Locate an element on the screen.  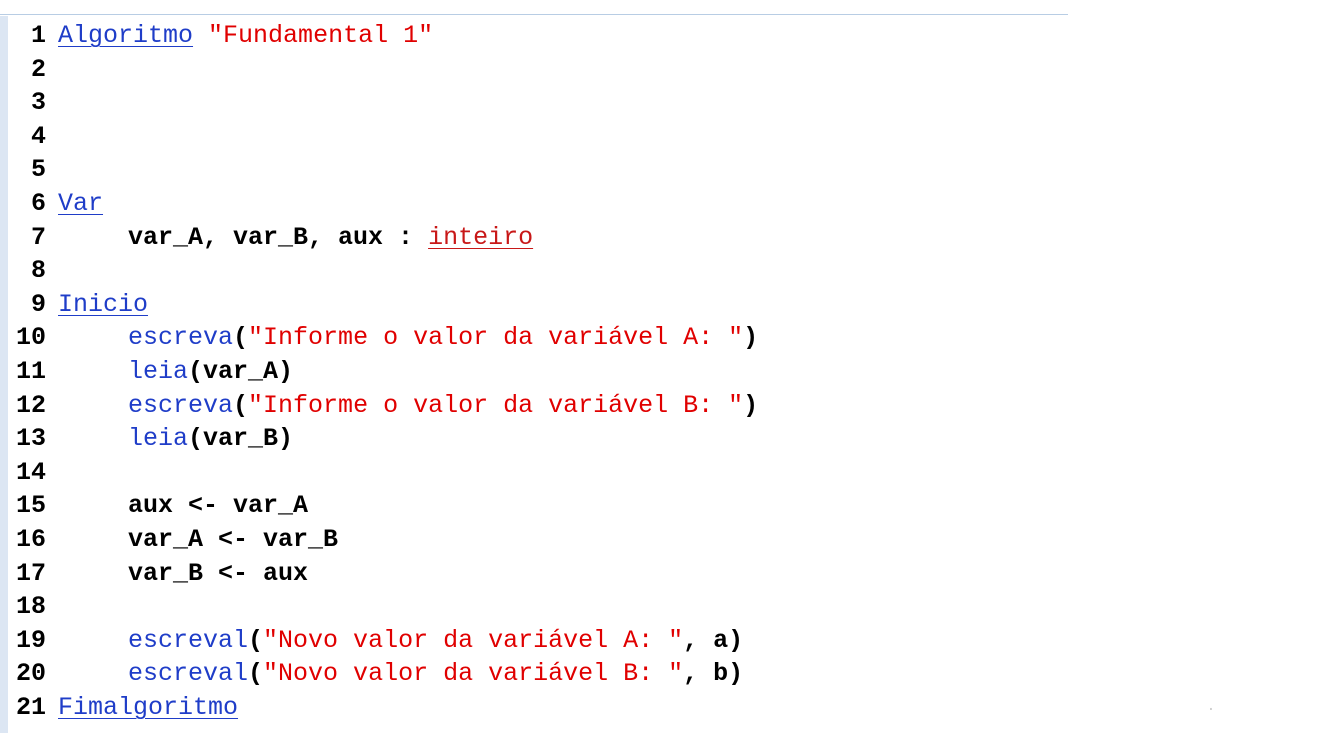
line-content: Inicio is located at coordinates (103, 305).